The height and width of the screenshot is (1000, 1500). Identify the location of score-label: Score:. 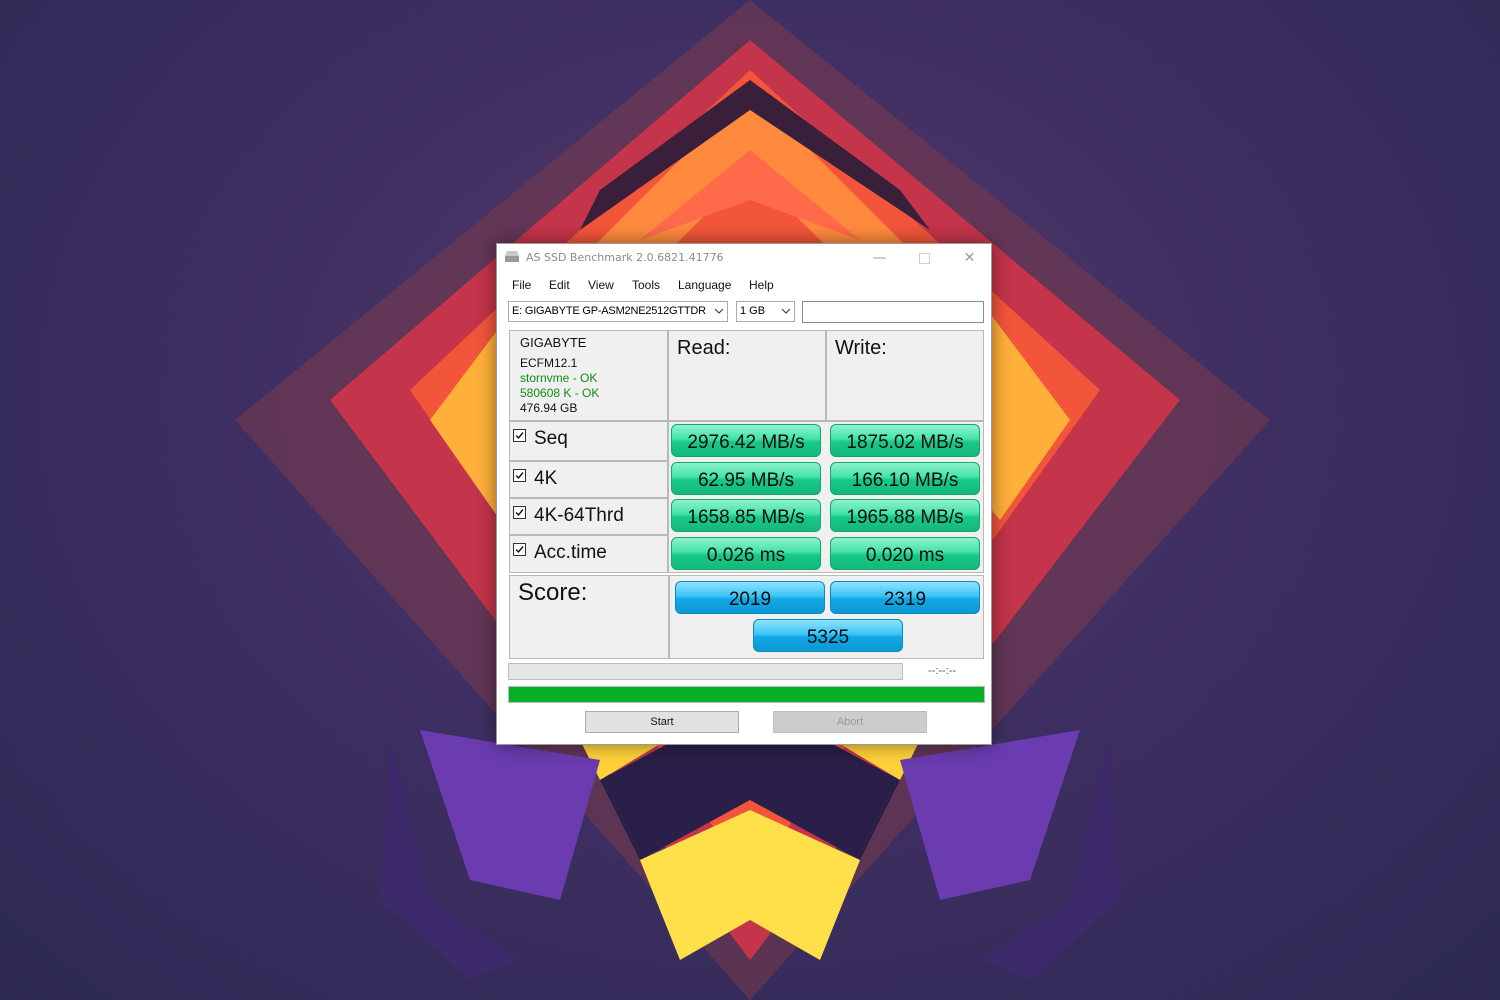
(553, 592).